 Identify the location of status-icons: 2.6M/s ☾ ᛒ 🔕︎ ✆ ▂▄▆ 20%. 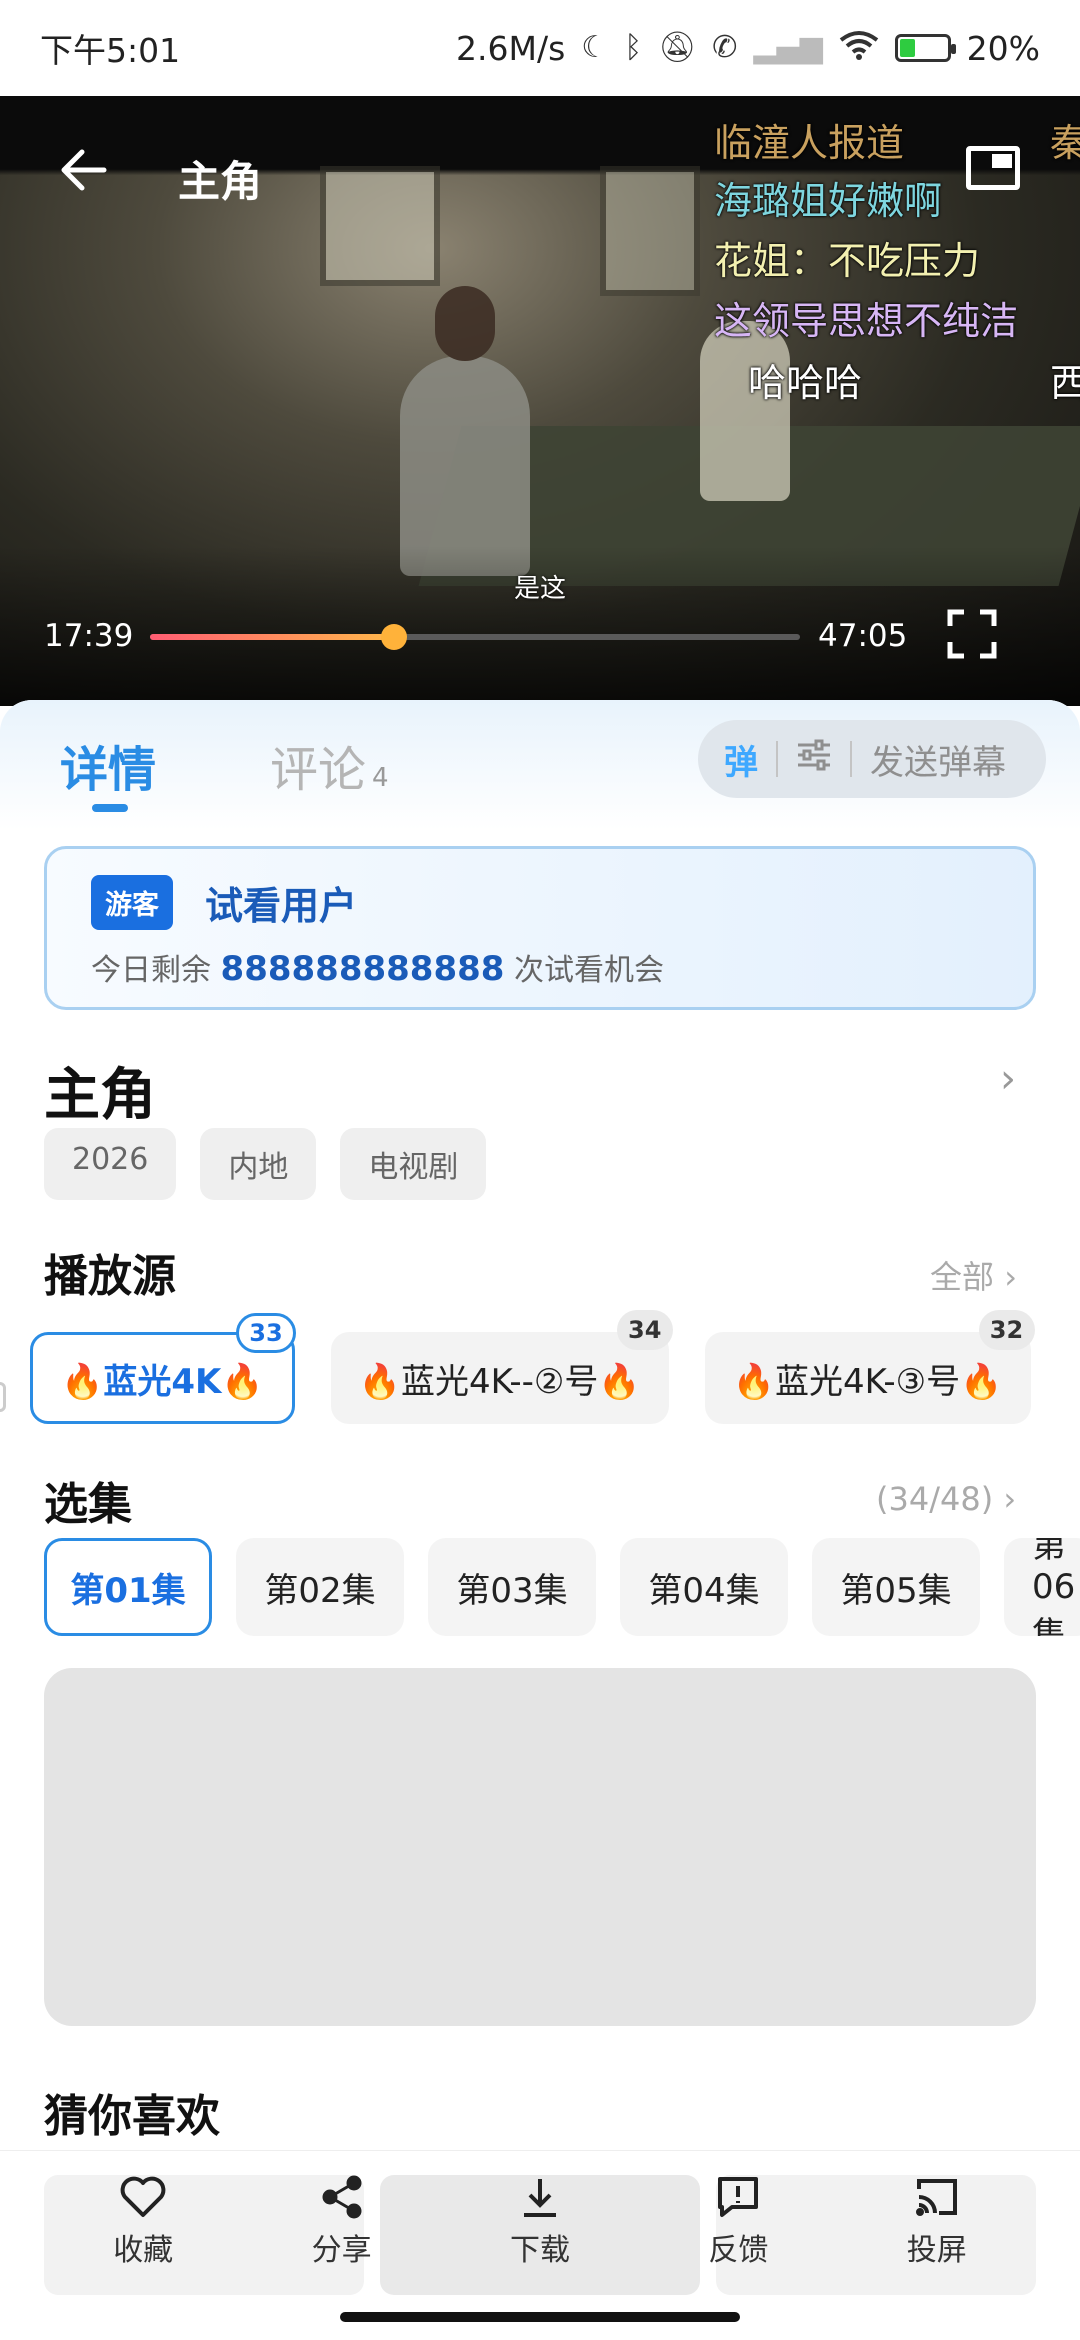
(748, 48).